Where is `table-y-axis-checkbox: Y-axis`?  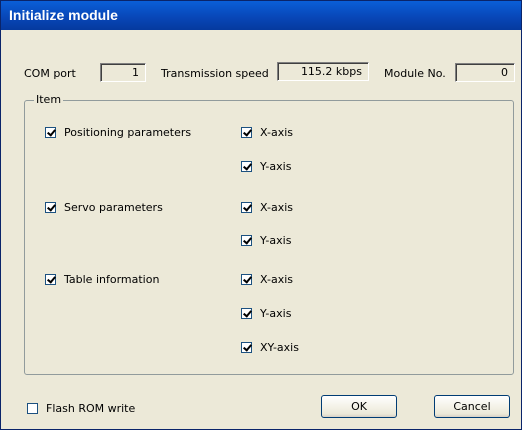
table-y-axis-checkbox: Y-axis is located at coordinates (266, 313).